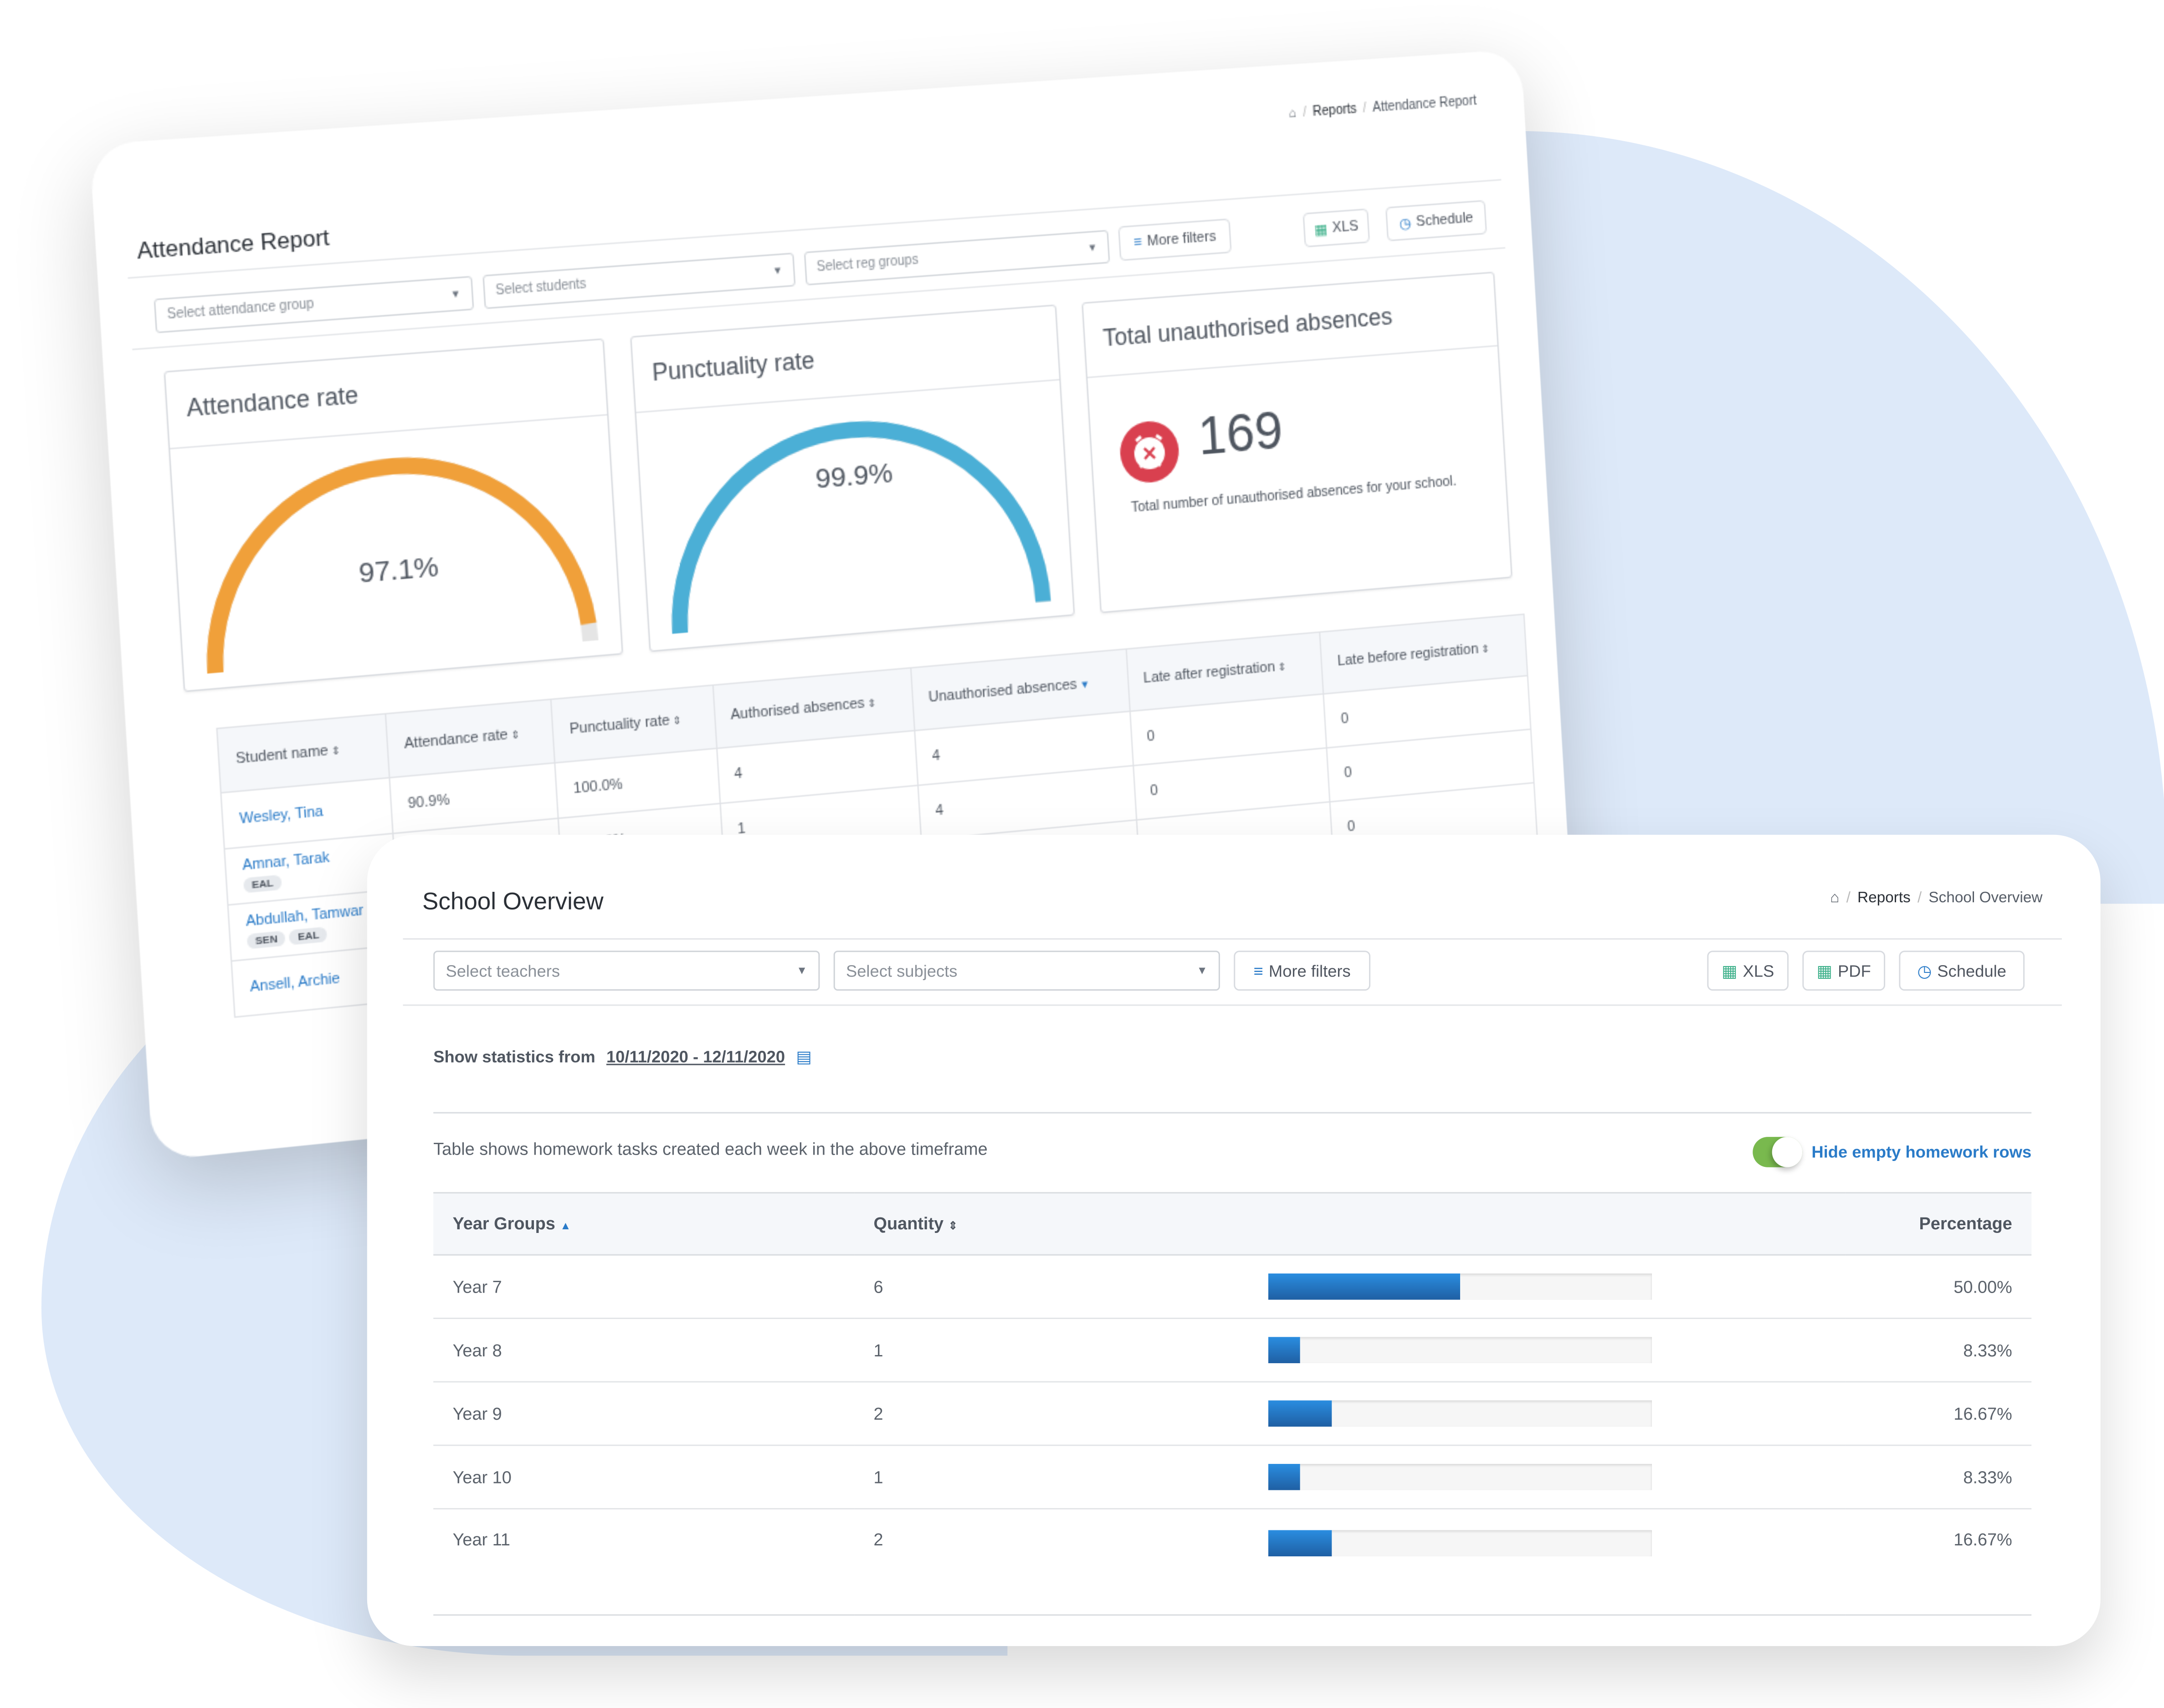 The width and height of the screenshot is (2164, 1708). Describe the element at coordinates (1138, 243) in the screenshot. I see `sliders-icon: ≡` at that location.